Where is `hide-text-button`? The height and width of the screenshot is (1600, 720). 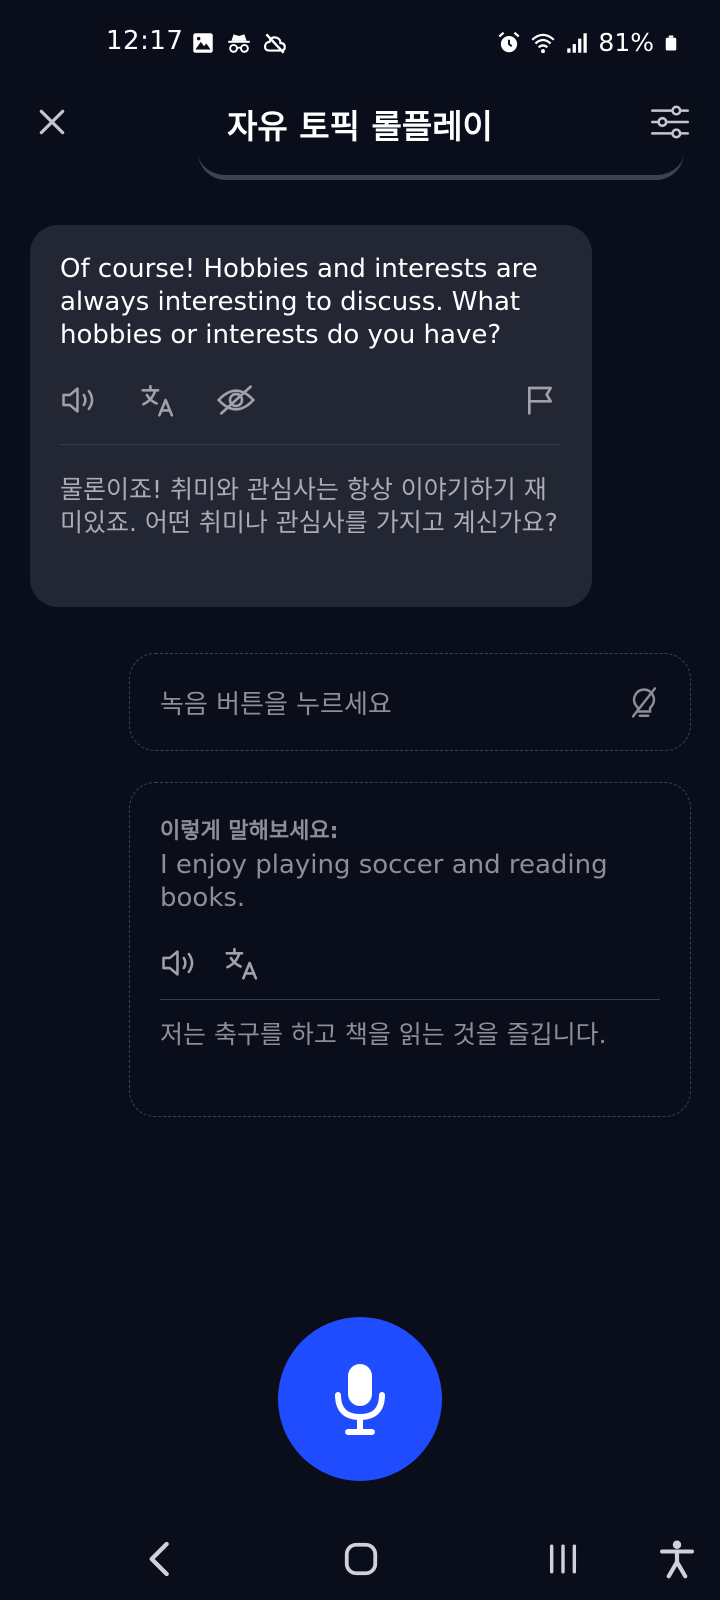
hide-text-button is located at coordinates (236, 400).